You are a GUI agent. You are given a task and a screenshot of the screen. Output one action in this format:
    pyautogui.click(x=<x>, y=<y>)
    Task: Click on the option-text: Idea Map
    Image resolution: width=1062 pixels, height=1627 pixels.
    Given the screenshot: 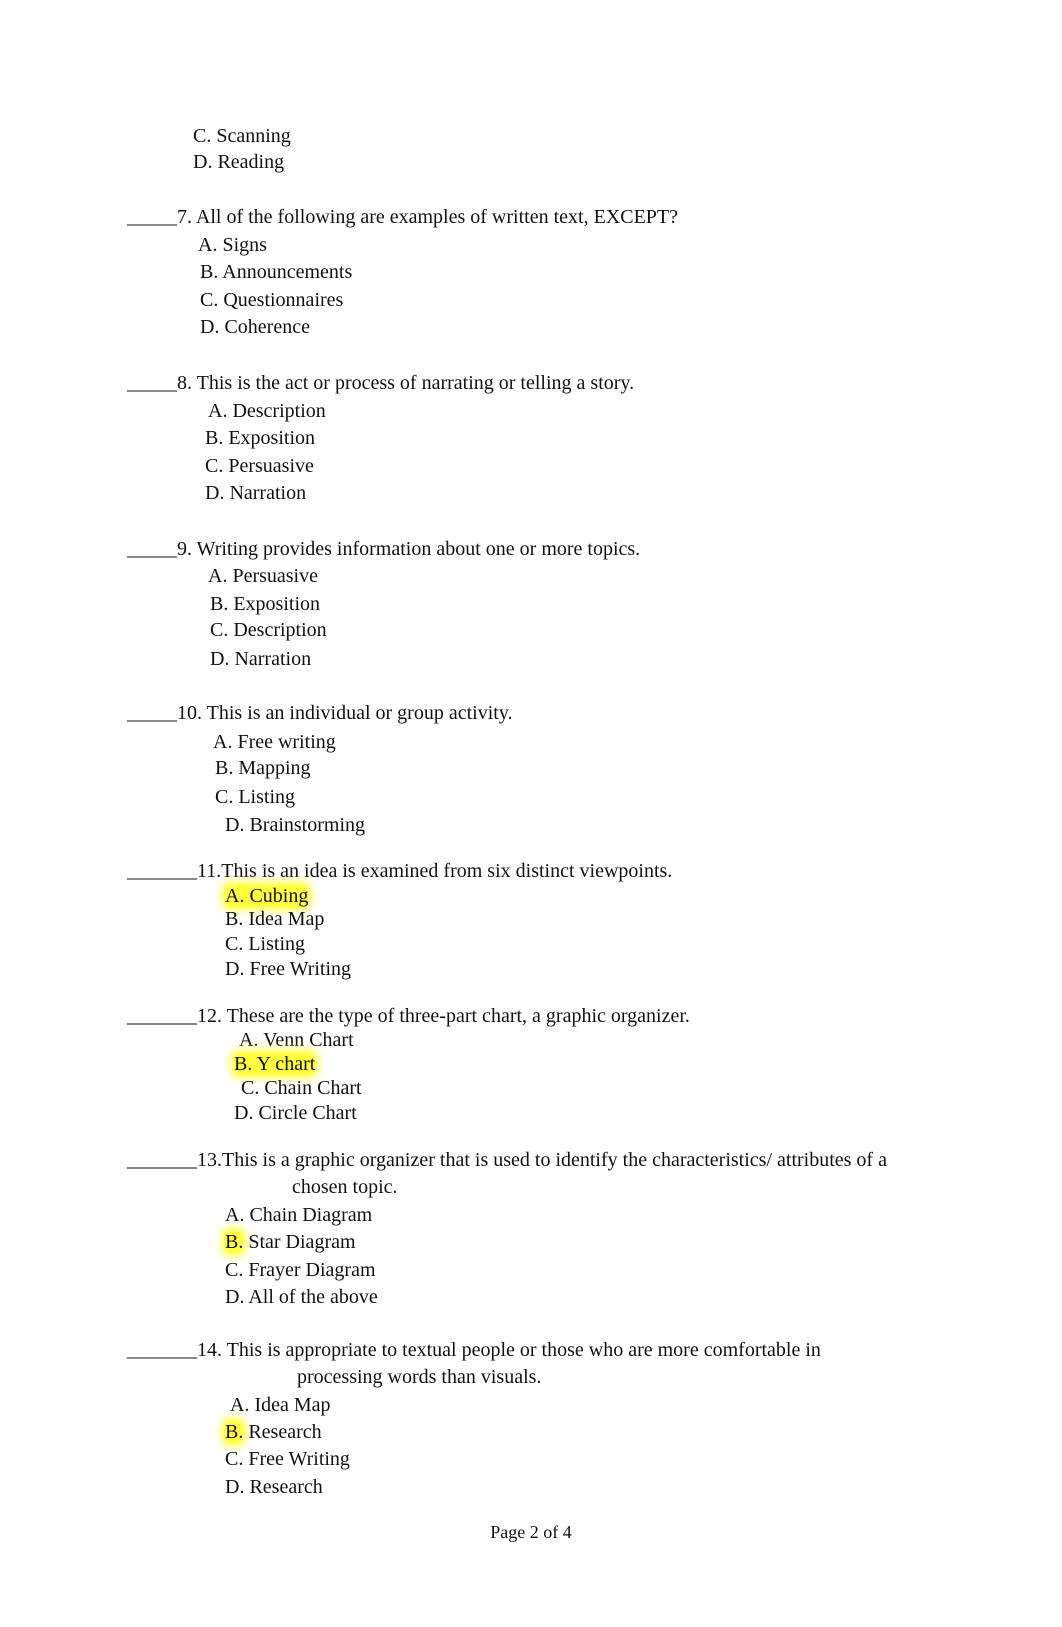 What is the action you would take?
    pyautogui.click(x=292, y=1405)
    